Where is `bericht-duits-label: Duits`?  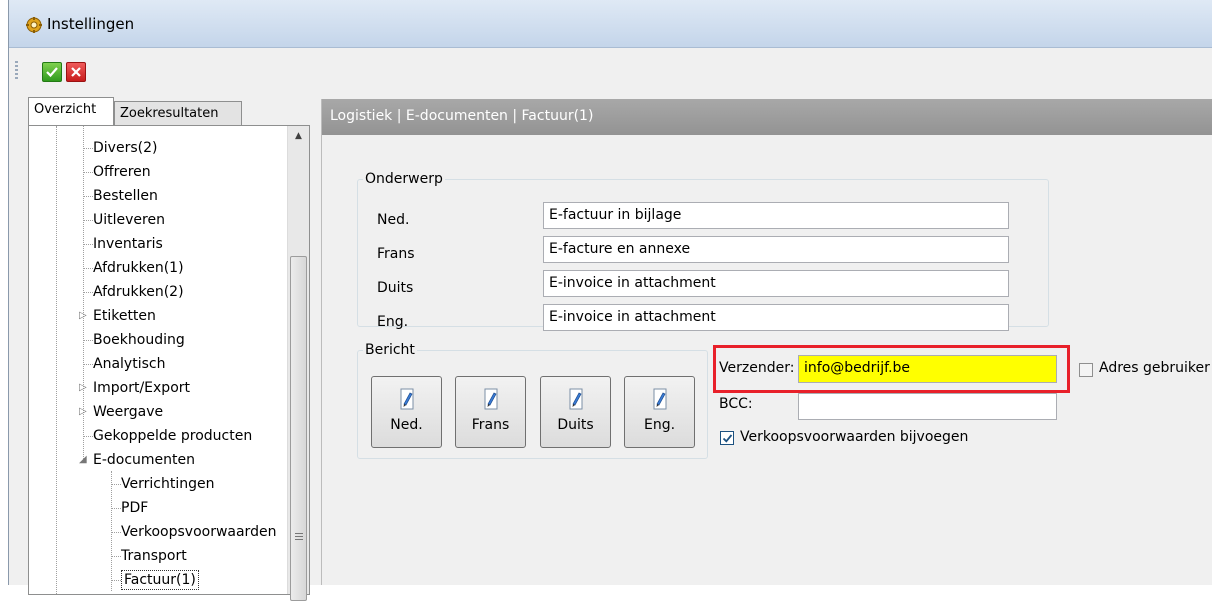 bericht-duits-label: Duits is located at coordinates (575, 425).